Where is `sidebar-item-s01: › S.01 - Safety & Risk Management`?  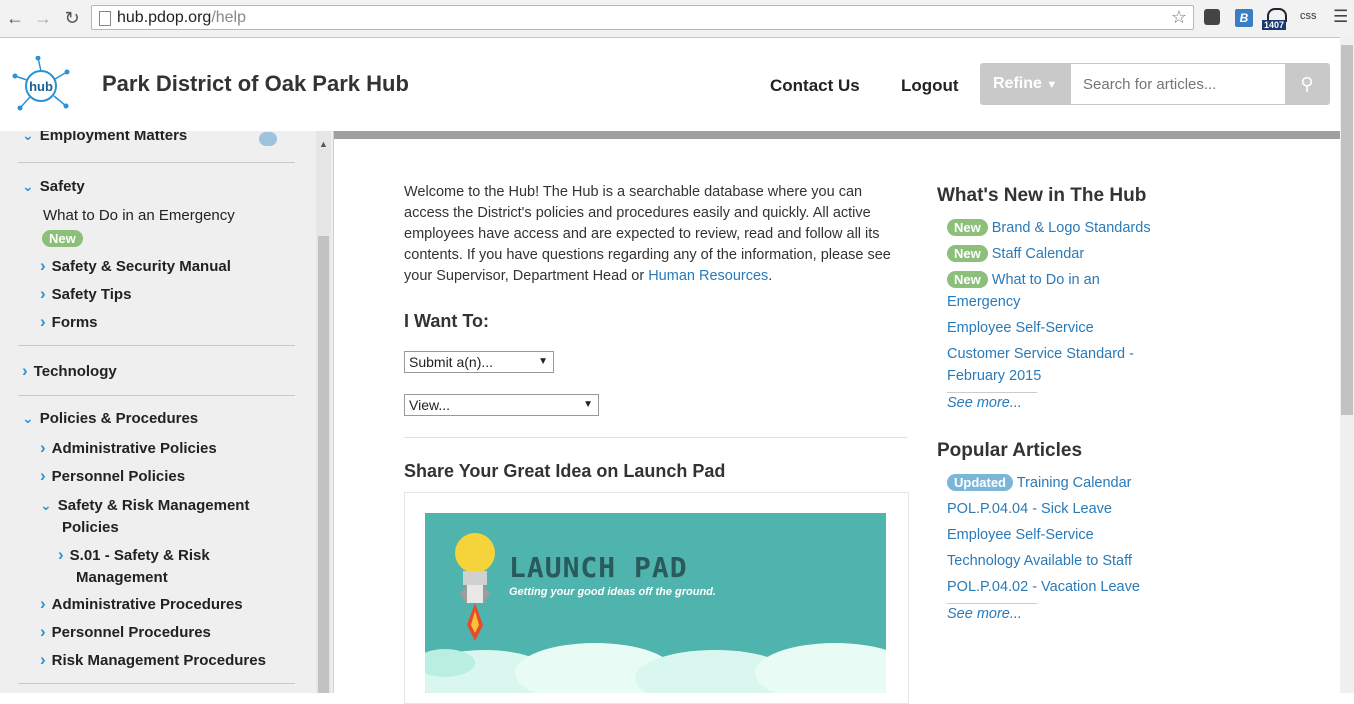
sidebar-item-s01: › S.01 - Safety & Risk Management is located at coordinates (134, 566).